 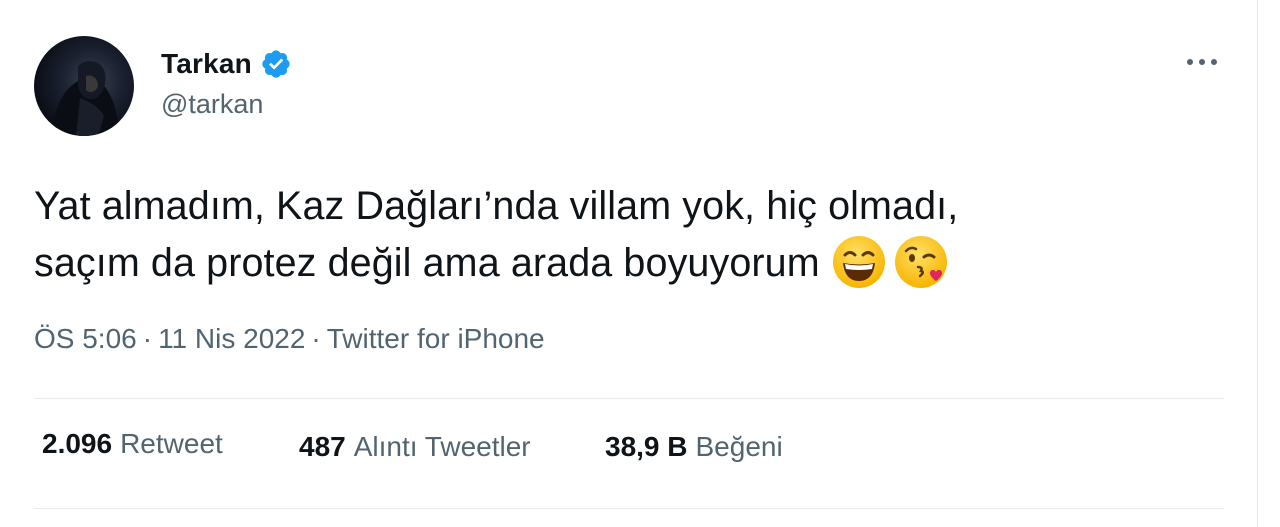 What do you see at coordinates (921, 262) in the screenshot?
I see `face-blowing-a-kiss-emoji-icon` at bounding box center [921, 262].